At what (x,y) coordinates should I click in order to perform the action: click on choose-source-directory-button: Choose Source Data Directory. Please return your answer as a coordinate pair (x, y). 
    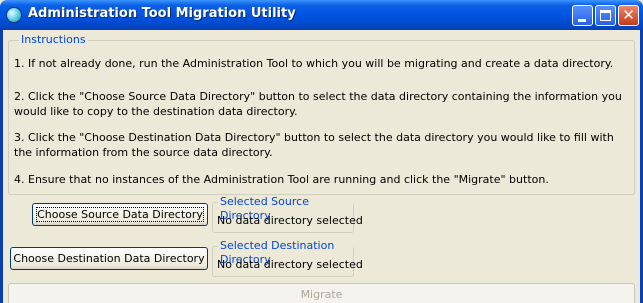
    Looking at the image, I should click on (120, 214).